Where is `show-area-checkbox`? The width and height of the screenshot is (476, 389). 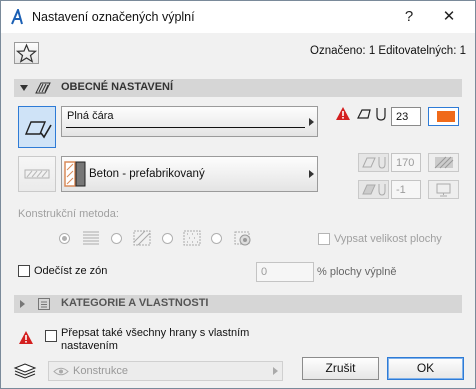 show-area-checkbox is located at coordinates (324, 239).